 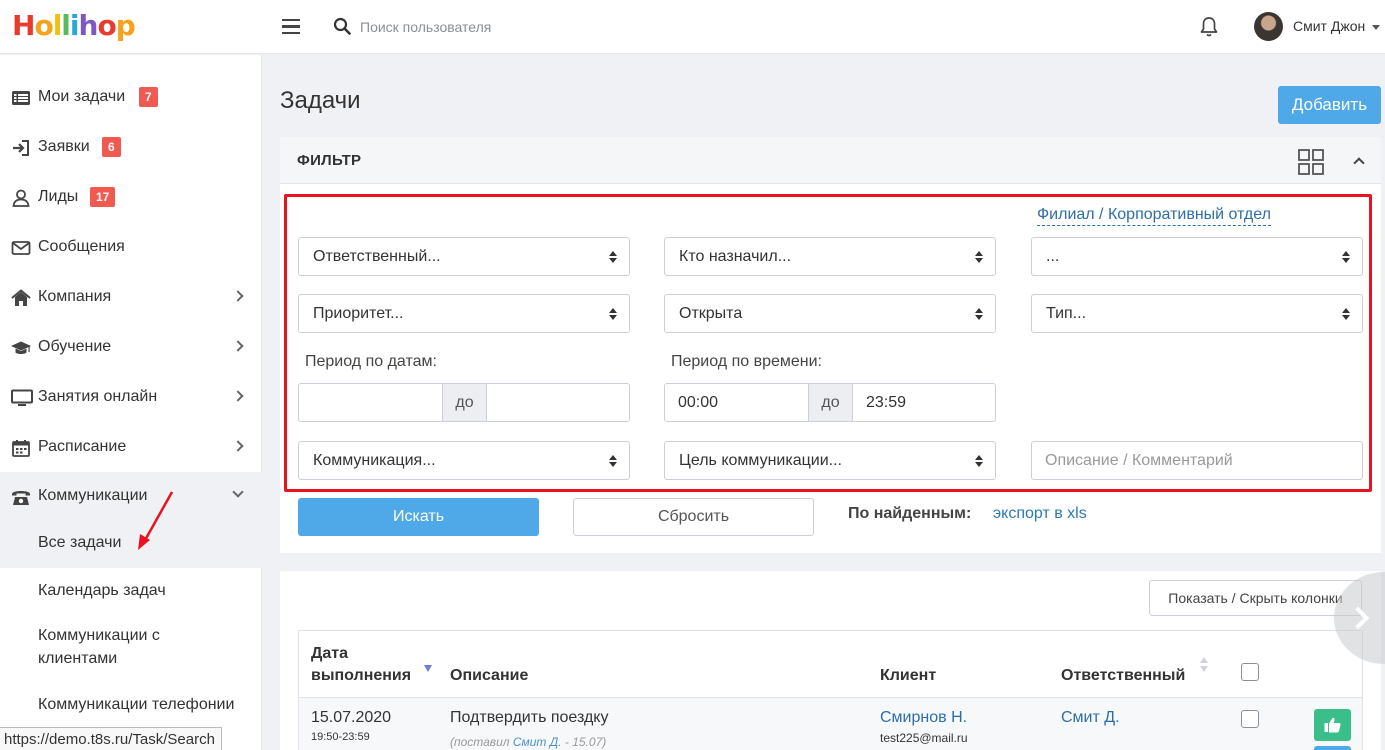 I want to click on complete-task-button, so click(x=1332, y=725).